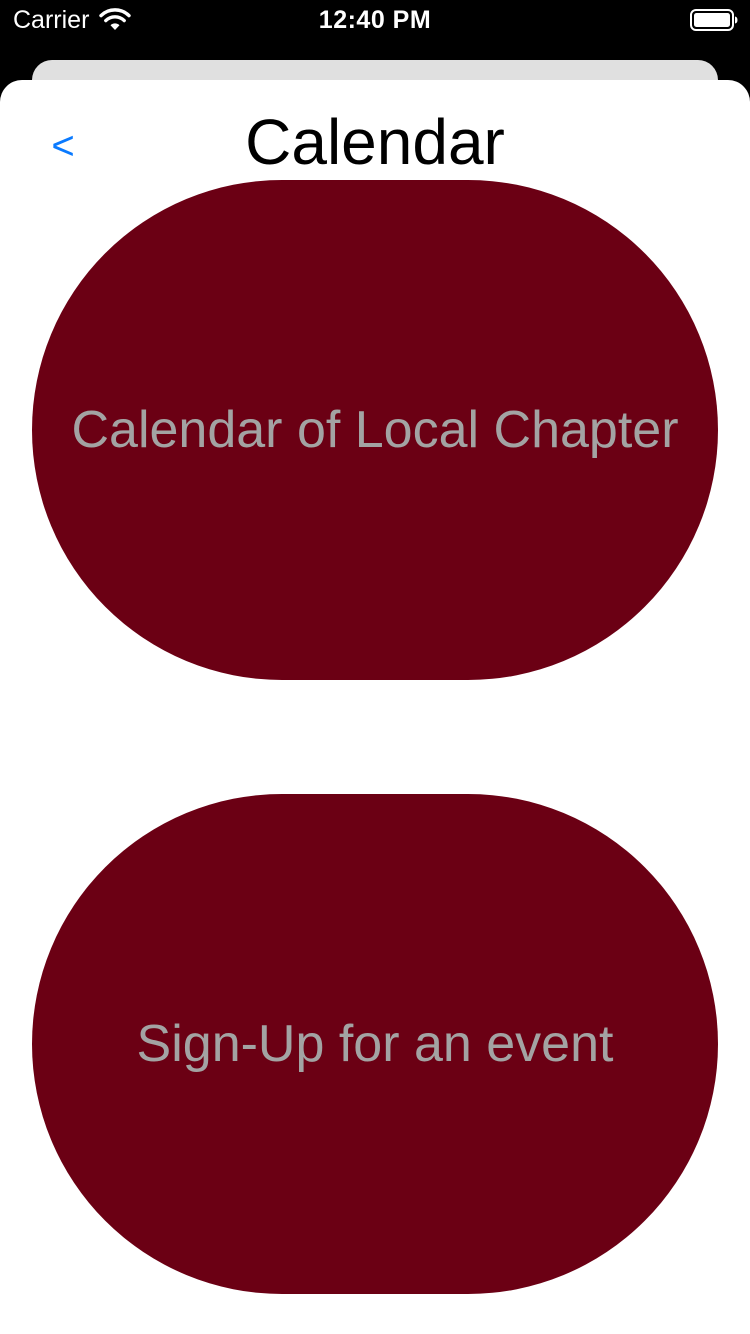 The width and height of the screenshot is (750, 1334). I want to click on battery-icon, so click(714, 20).